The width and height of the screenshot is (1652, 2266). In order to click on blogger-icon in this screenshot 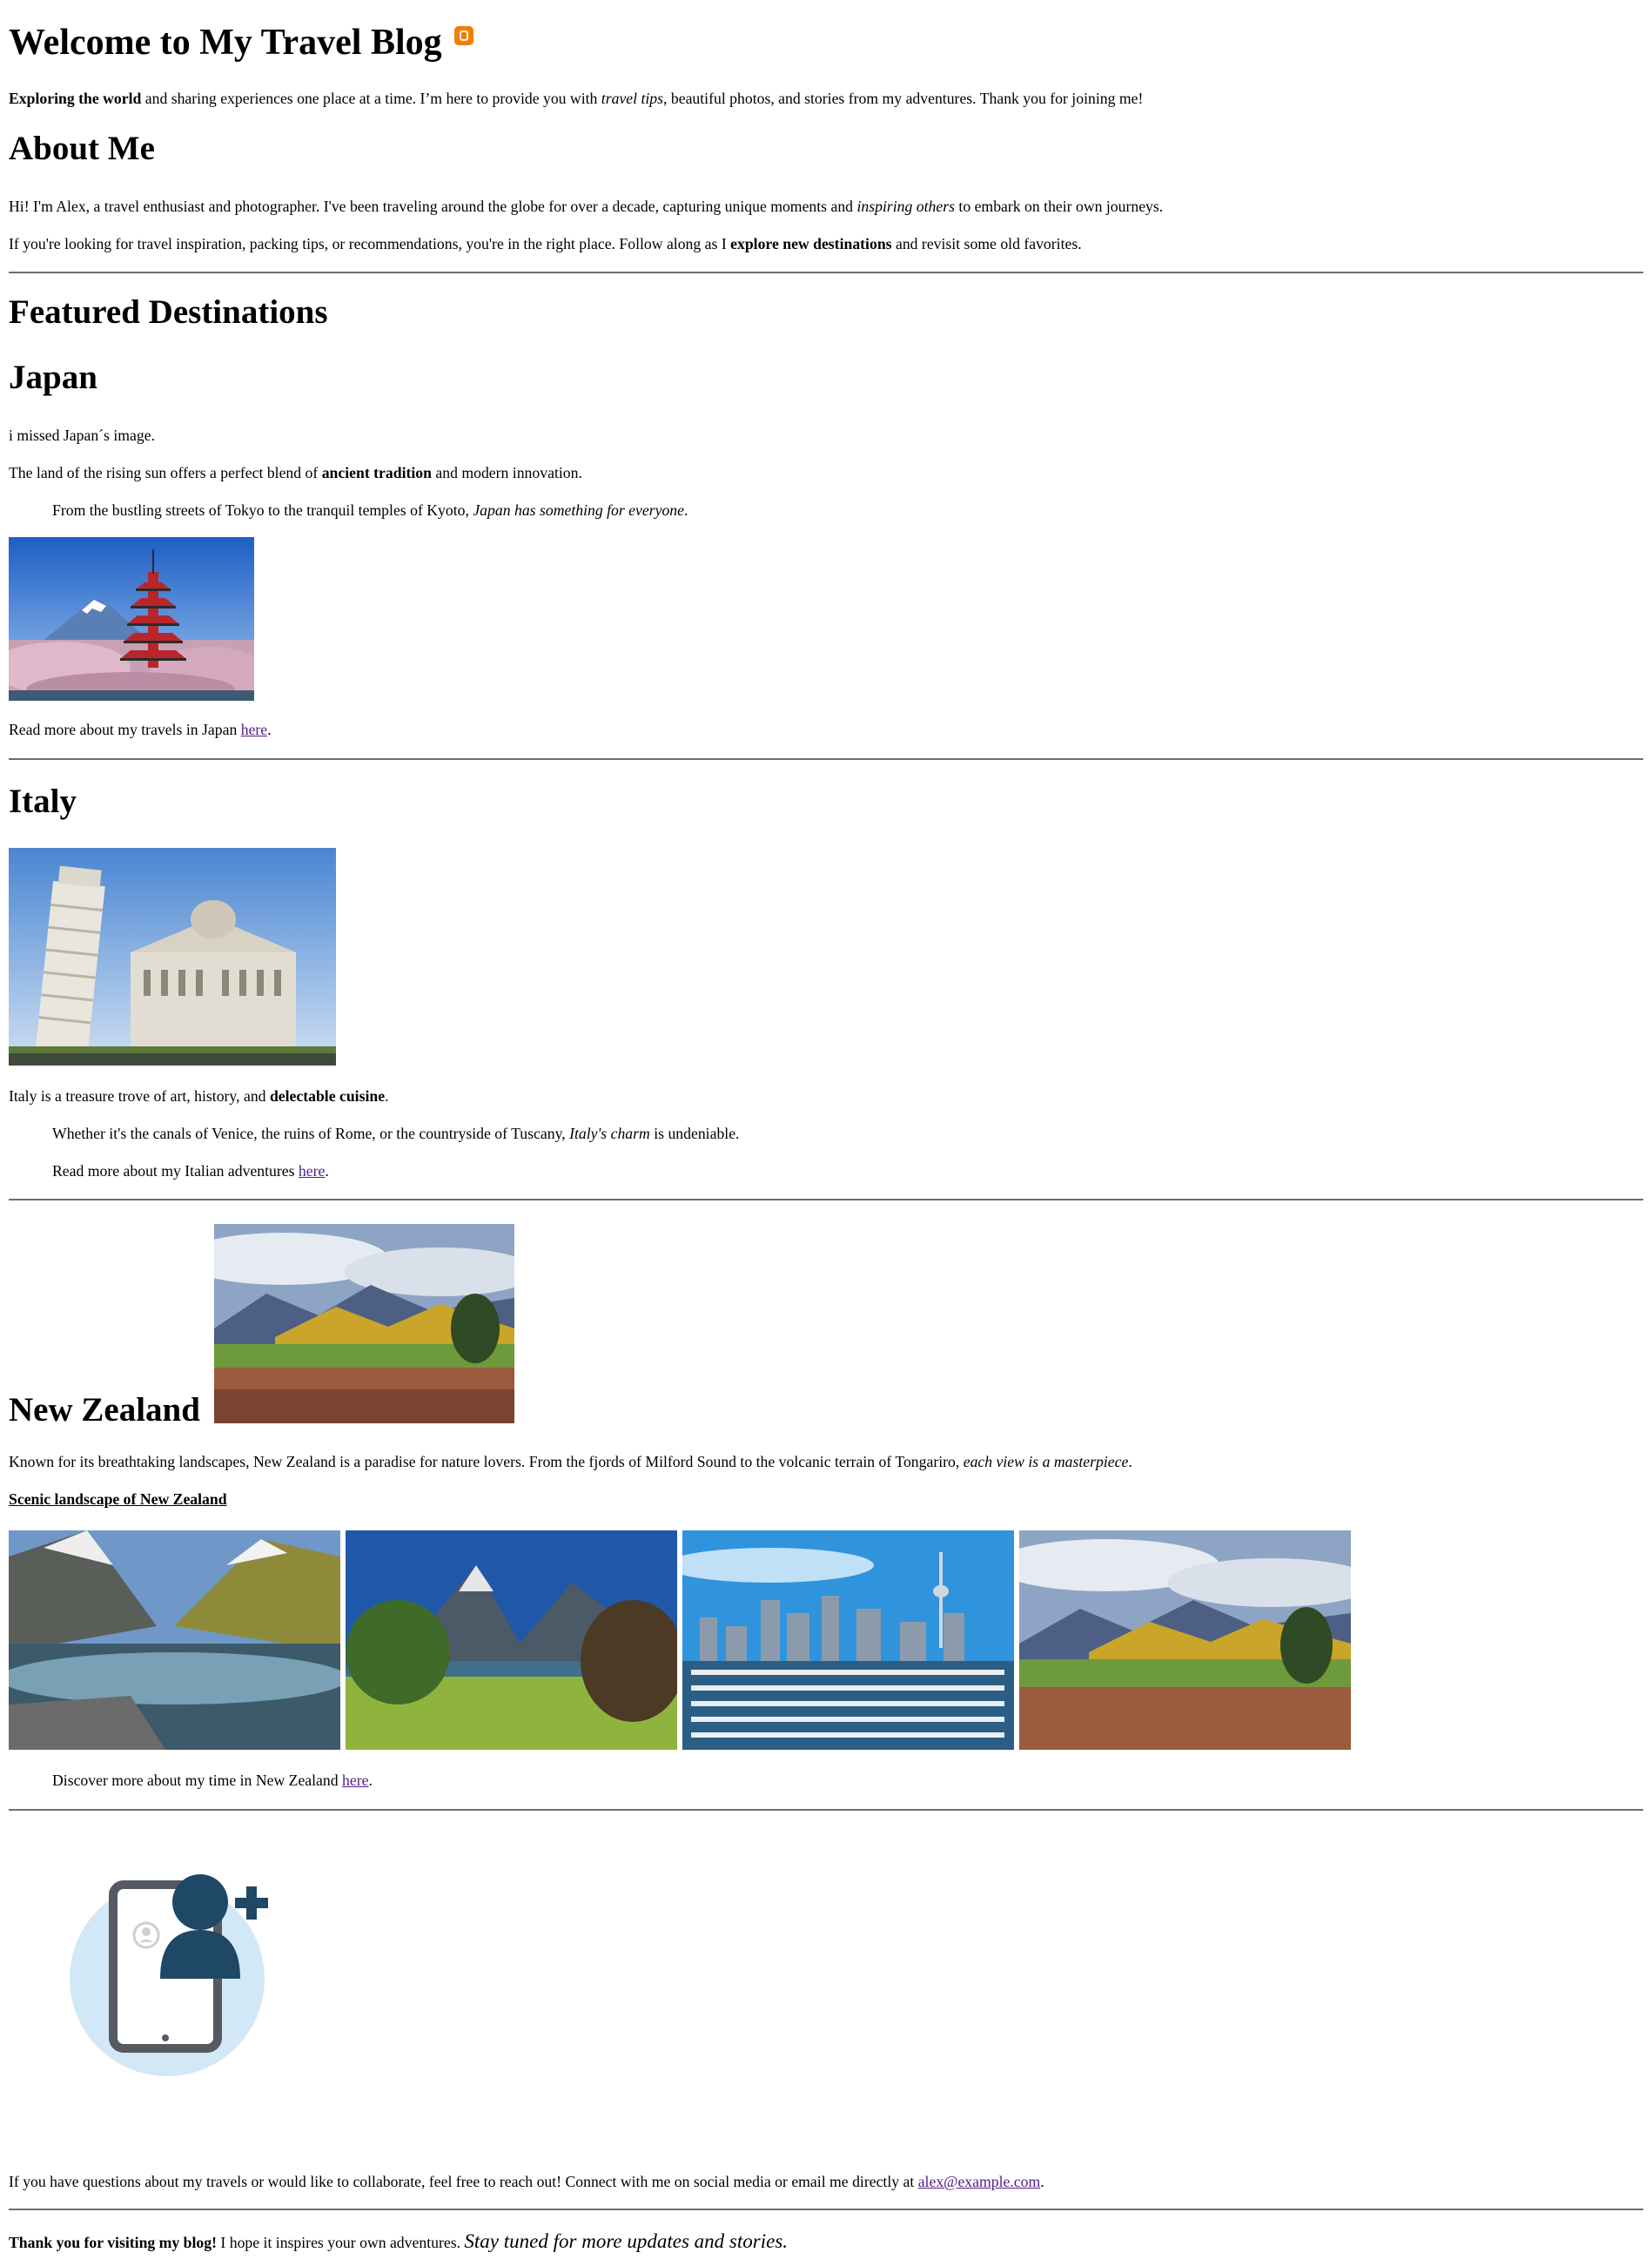, I will do `click(463, 35)`.